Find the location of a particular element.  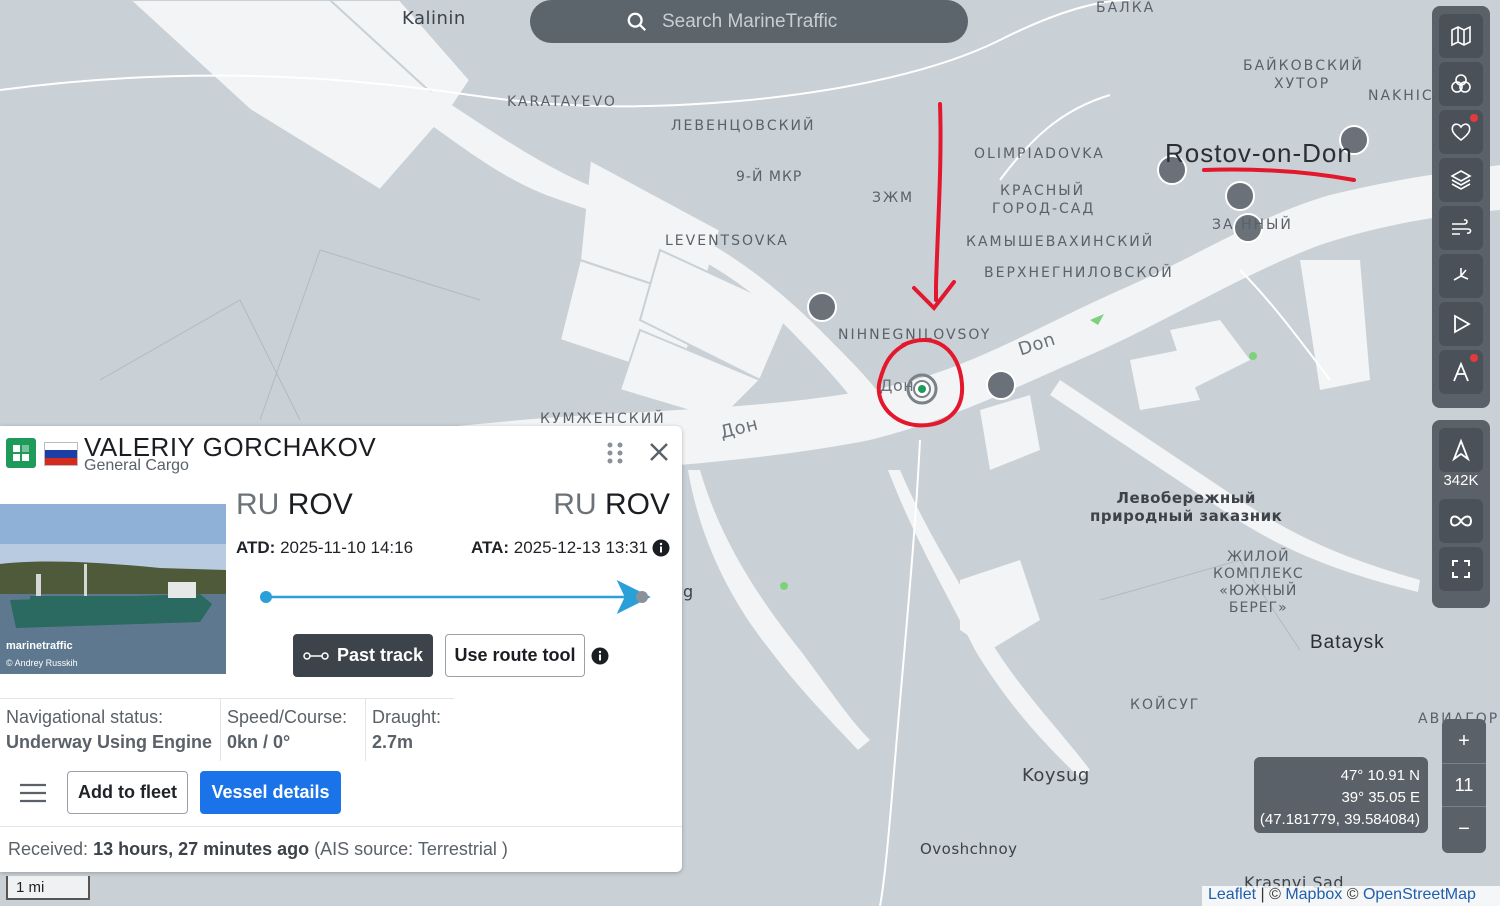

layers-button is located at coordinates (1461, 180).